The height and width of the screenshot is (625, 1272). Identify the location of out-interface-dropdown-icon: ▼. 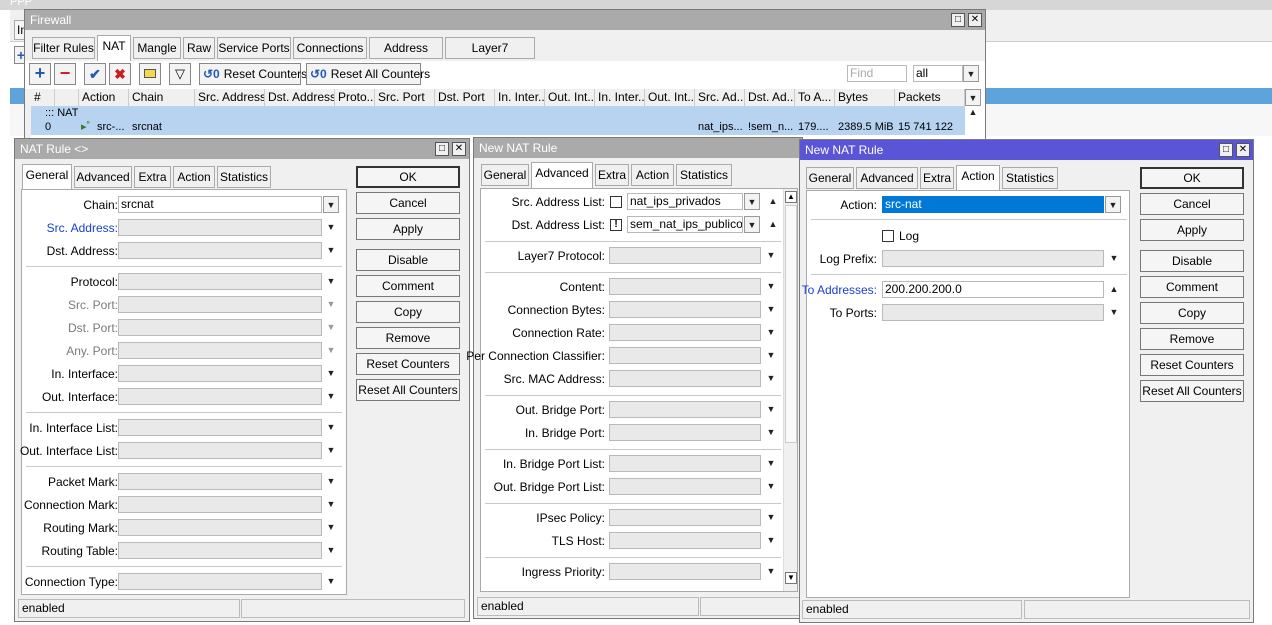
(331, 396).